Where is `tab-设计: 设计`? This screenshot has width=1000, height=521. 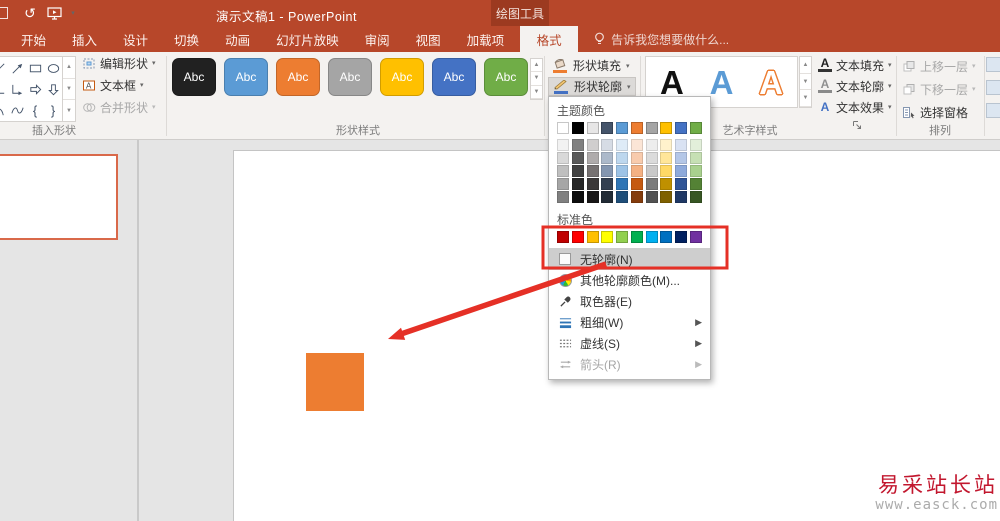 tab-设计: 设计 is located at coordinates (135, 39).